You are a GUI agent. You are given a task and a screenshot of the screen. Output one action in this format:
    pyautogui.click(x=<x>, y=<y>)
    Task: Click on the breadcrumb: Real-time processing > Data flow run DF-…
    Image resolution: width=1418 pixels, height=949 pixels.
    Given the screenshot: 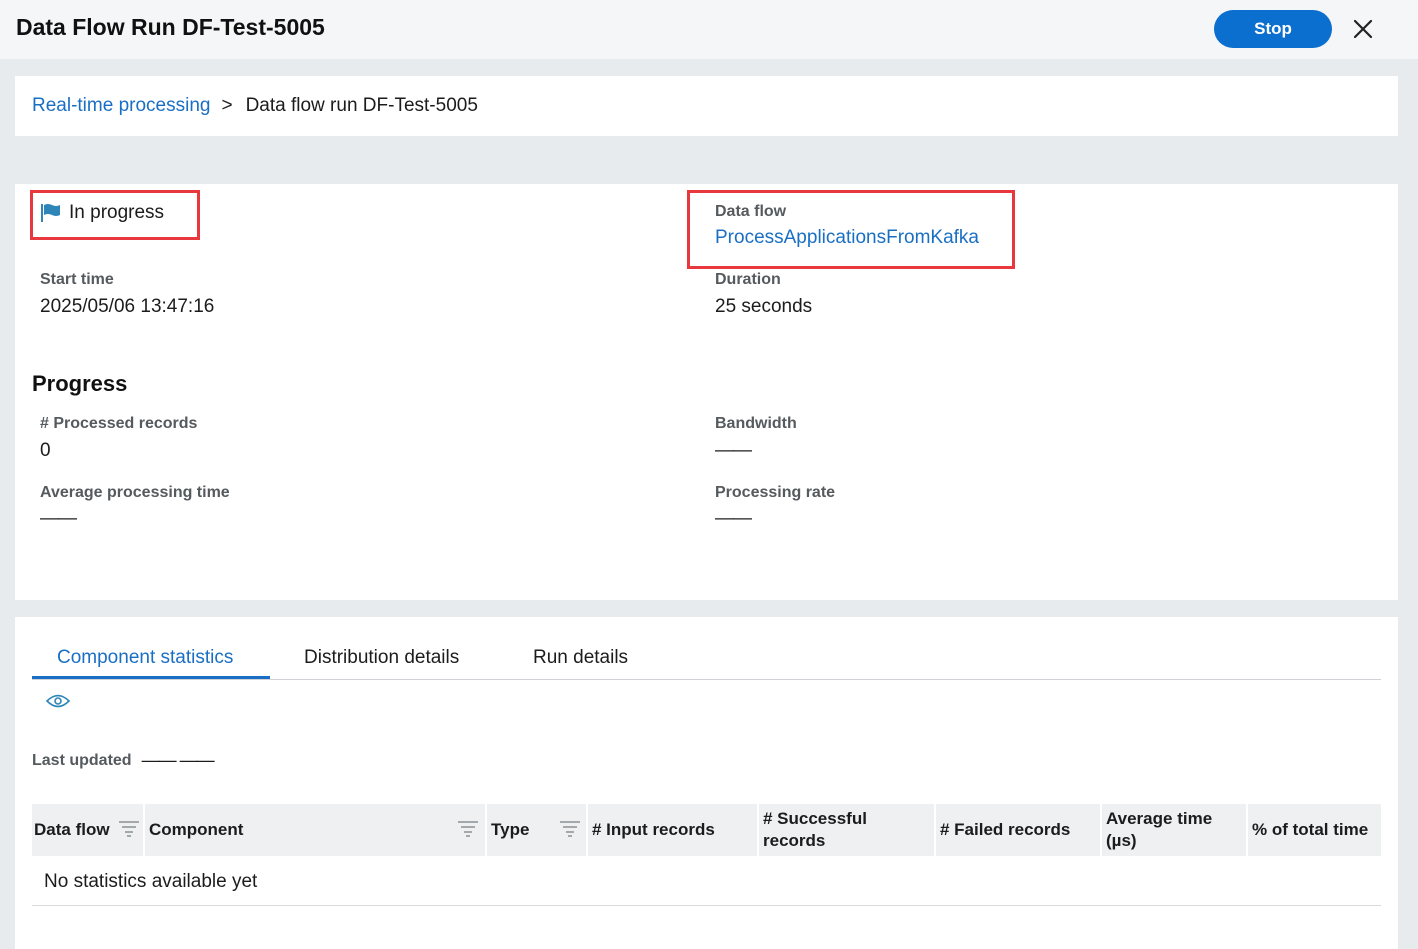 What is the action you would take?
    pyautogui.click(x=255, y=106)
    